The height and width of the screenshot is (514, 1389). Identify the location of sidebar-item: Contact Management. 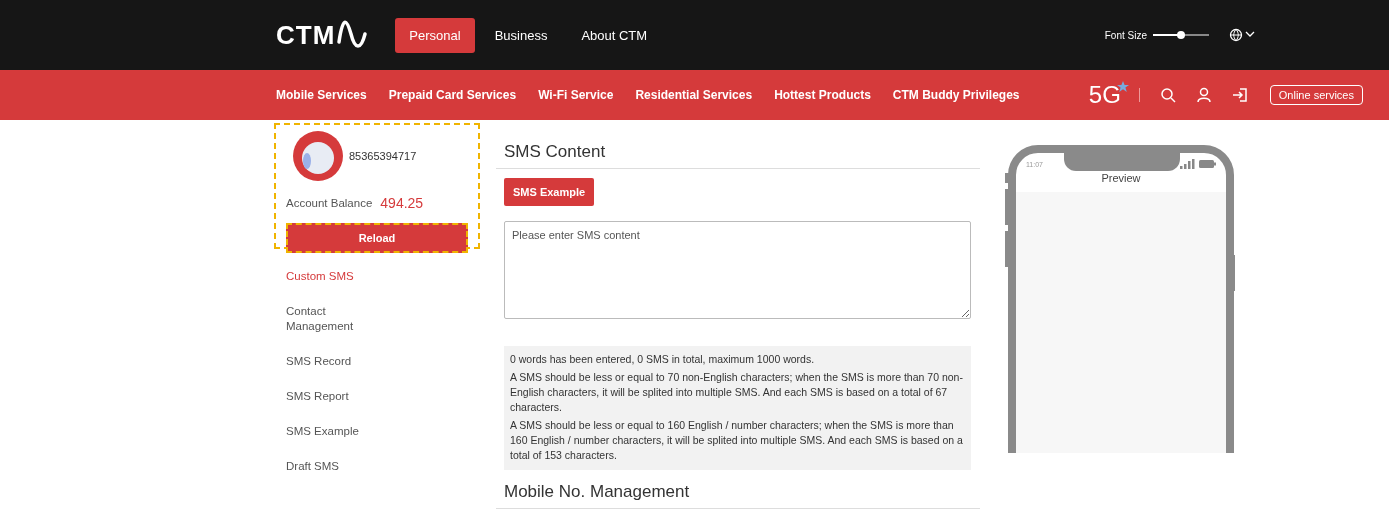
(331, 319).